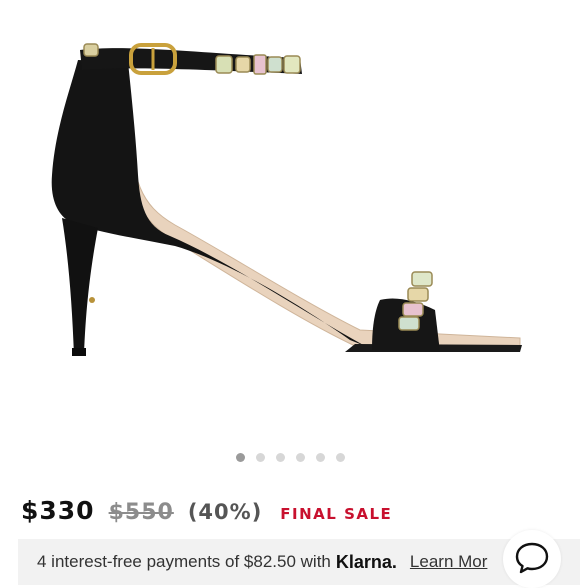  I want to click on chat-button, so click(532, 559).